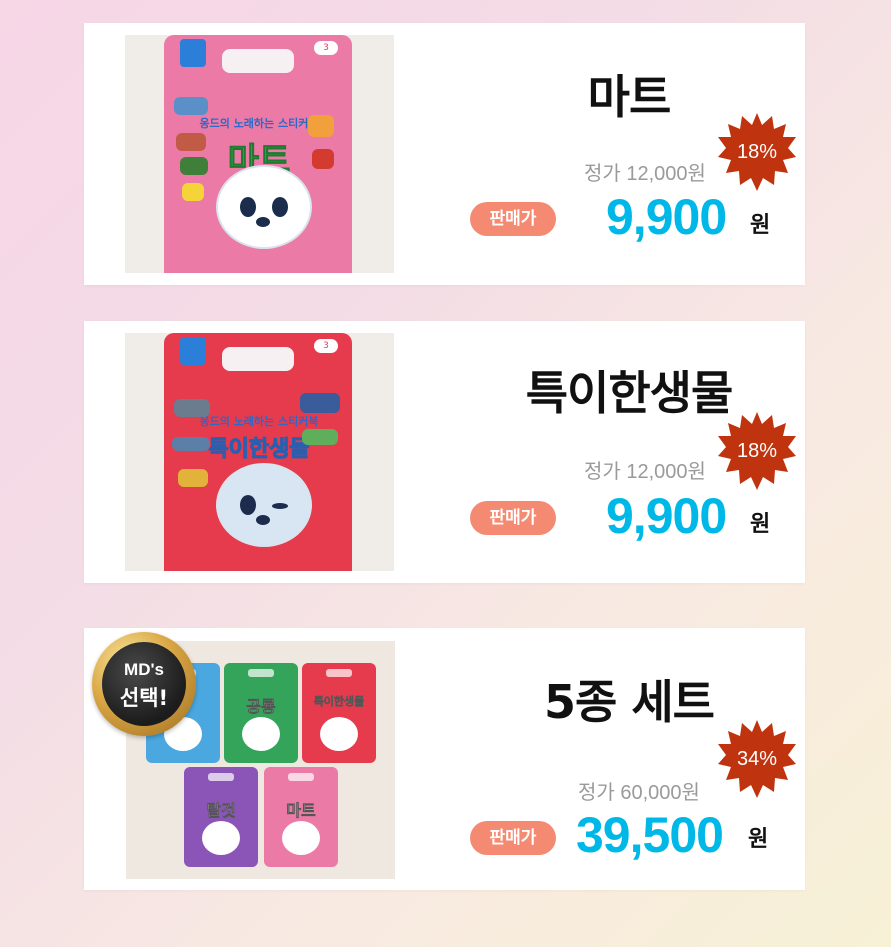  I want to click on armadillo-sticker, so click(192, 408).